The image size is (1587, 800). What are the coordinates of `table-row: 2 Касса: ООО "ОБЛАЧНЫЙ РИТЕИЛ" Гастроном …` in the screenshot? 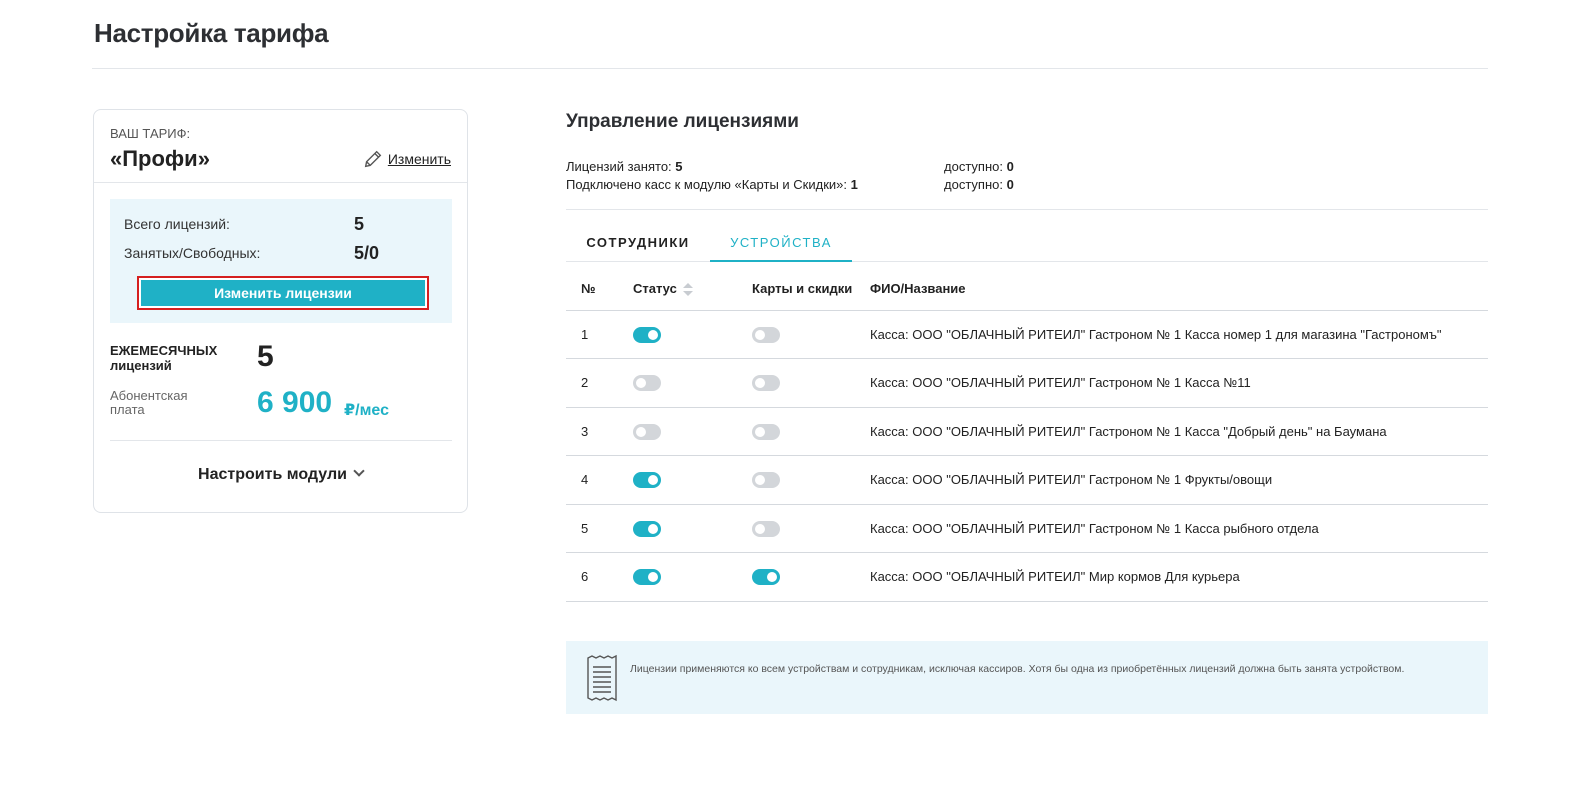 It's located at (1027, 383).